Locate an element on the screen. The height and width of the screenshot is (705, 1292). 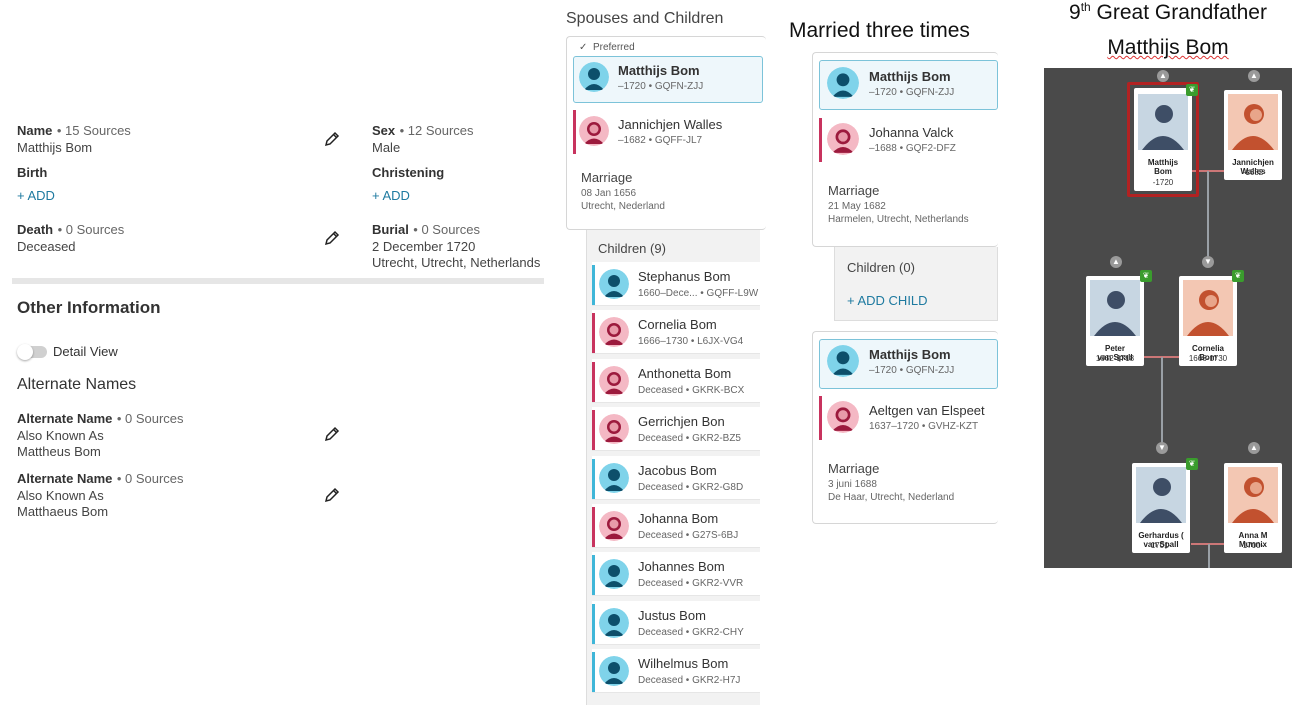
alt-name-label: Alternate Name is located at coordinates (65, 478).